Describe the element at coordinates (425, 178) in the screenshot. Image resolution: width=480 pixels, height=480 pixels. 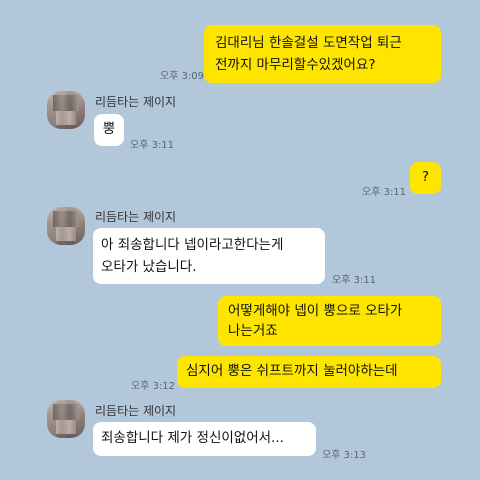
I see `my-message-bubble: ?` at that location.